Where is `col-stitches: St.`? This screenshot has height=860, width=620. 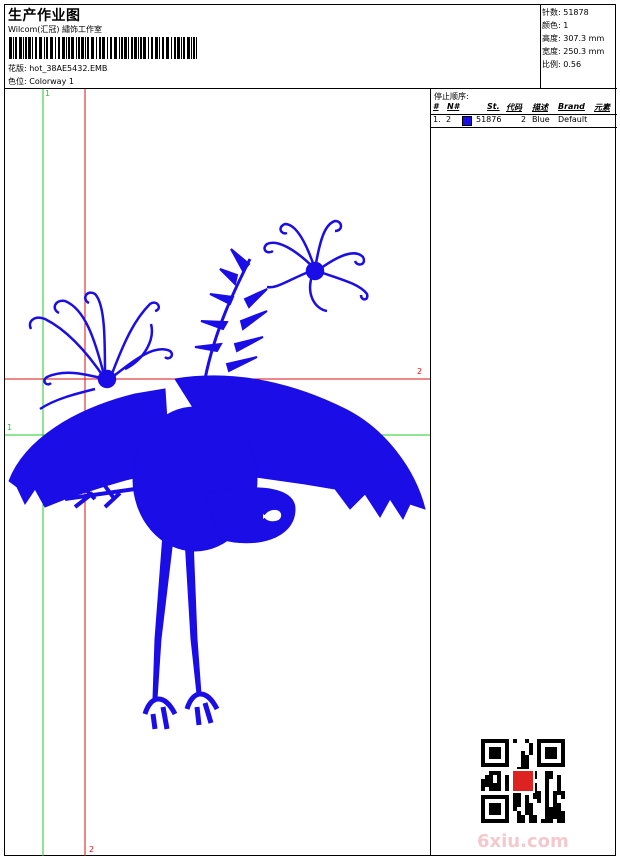 col-stitches: St. is located at coordinates (493, 106).